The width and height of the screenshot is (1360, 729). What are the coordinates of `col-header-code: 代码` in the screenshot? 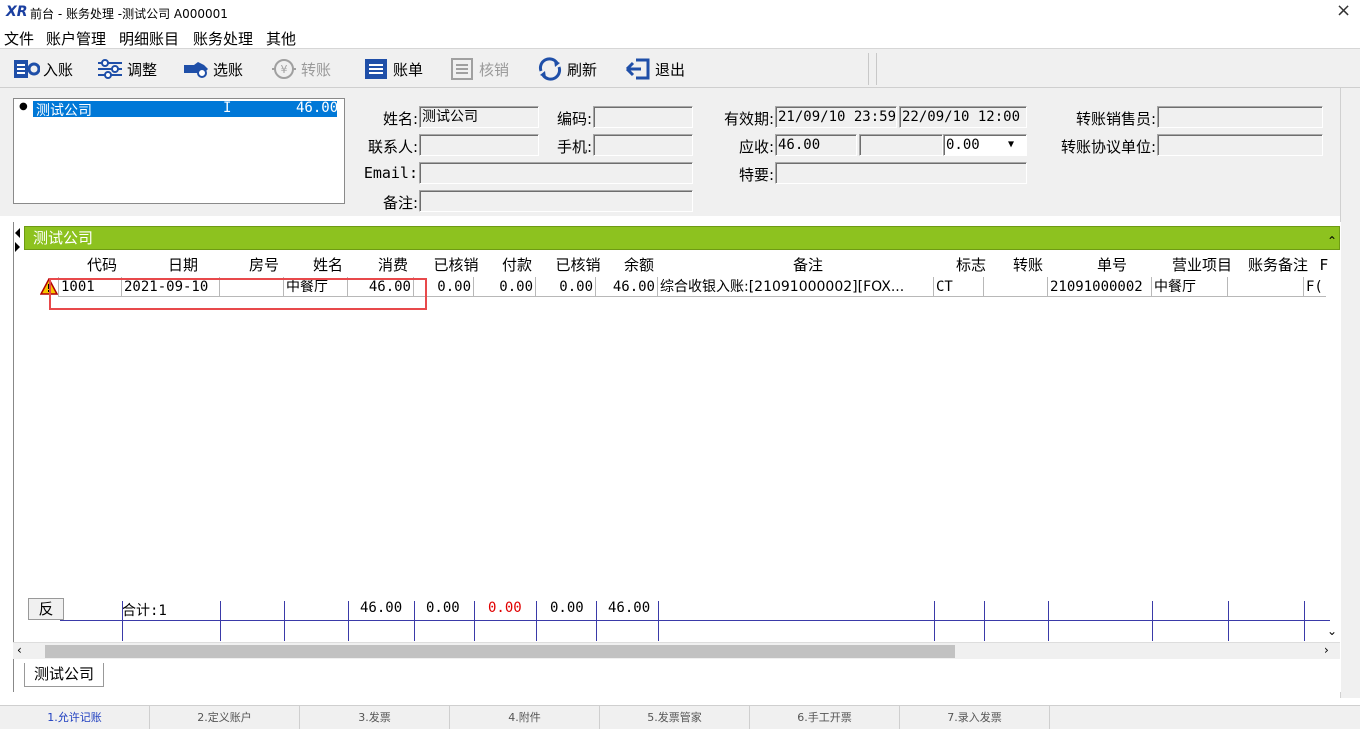 It's located at (102, 265).